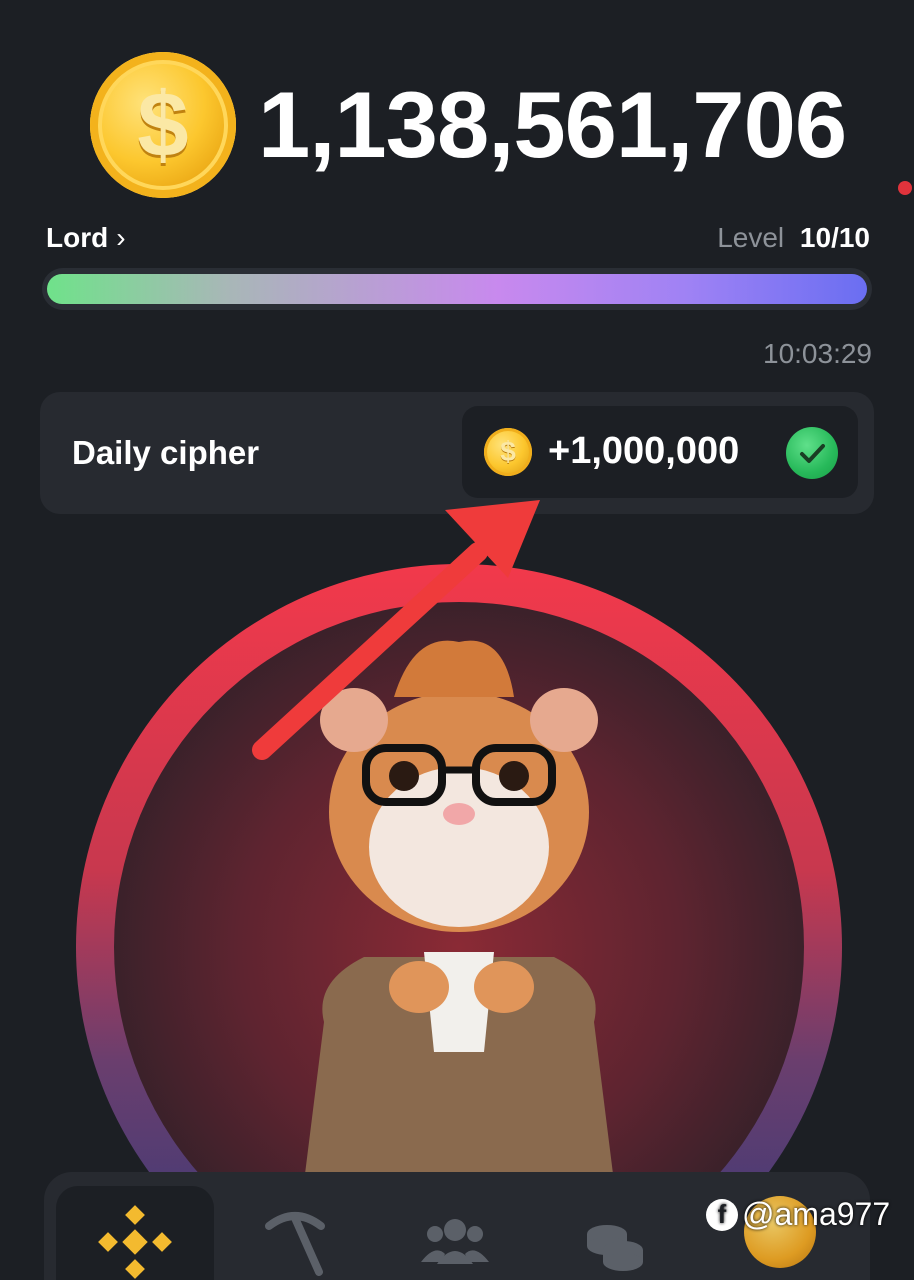  What do you see at coordinates (135, 1242) in the screenshot?
I see `binance-icon` at bounding box center [135, 1242].